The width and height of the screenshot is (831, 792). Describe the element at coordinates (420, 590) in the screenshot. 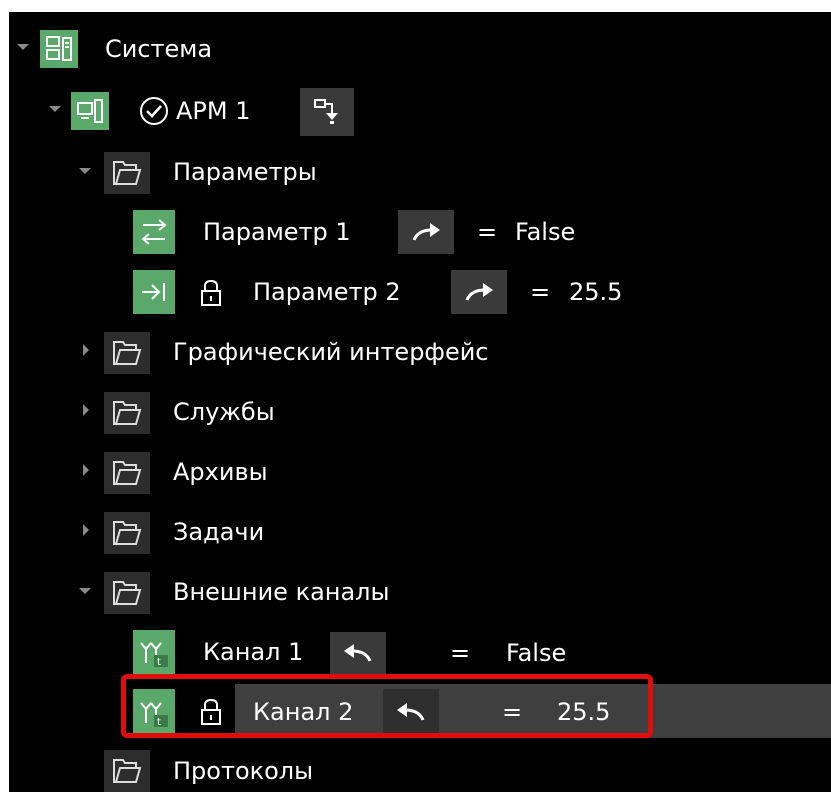

I see `tree-node-external-channels: Внешние каналы` at that location.